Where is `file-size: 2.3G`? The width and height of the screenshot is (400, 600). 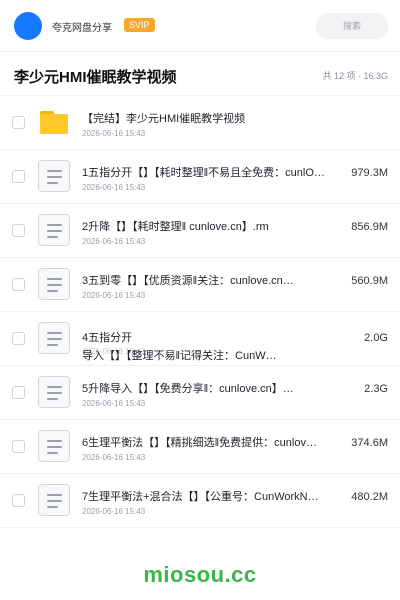
file-size: 2.3G is located at coordinates (376, 389).